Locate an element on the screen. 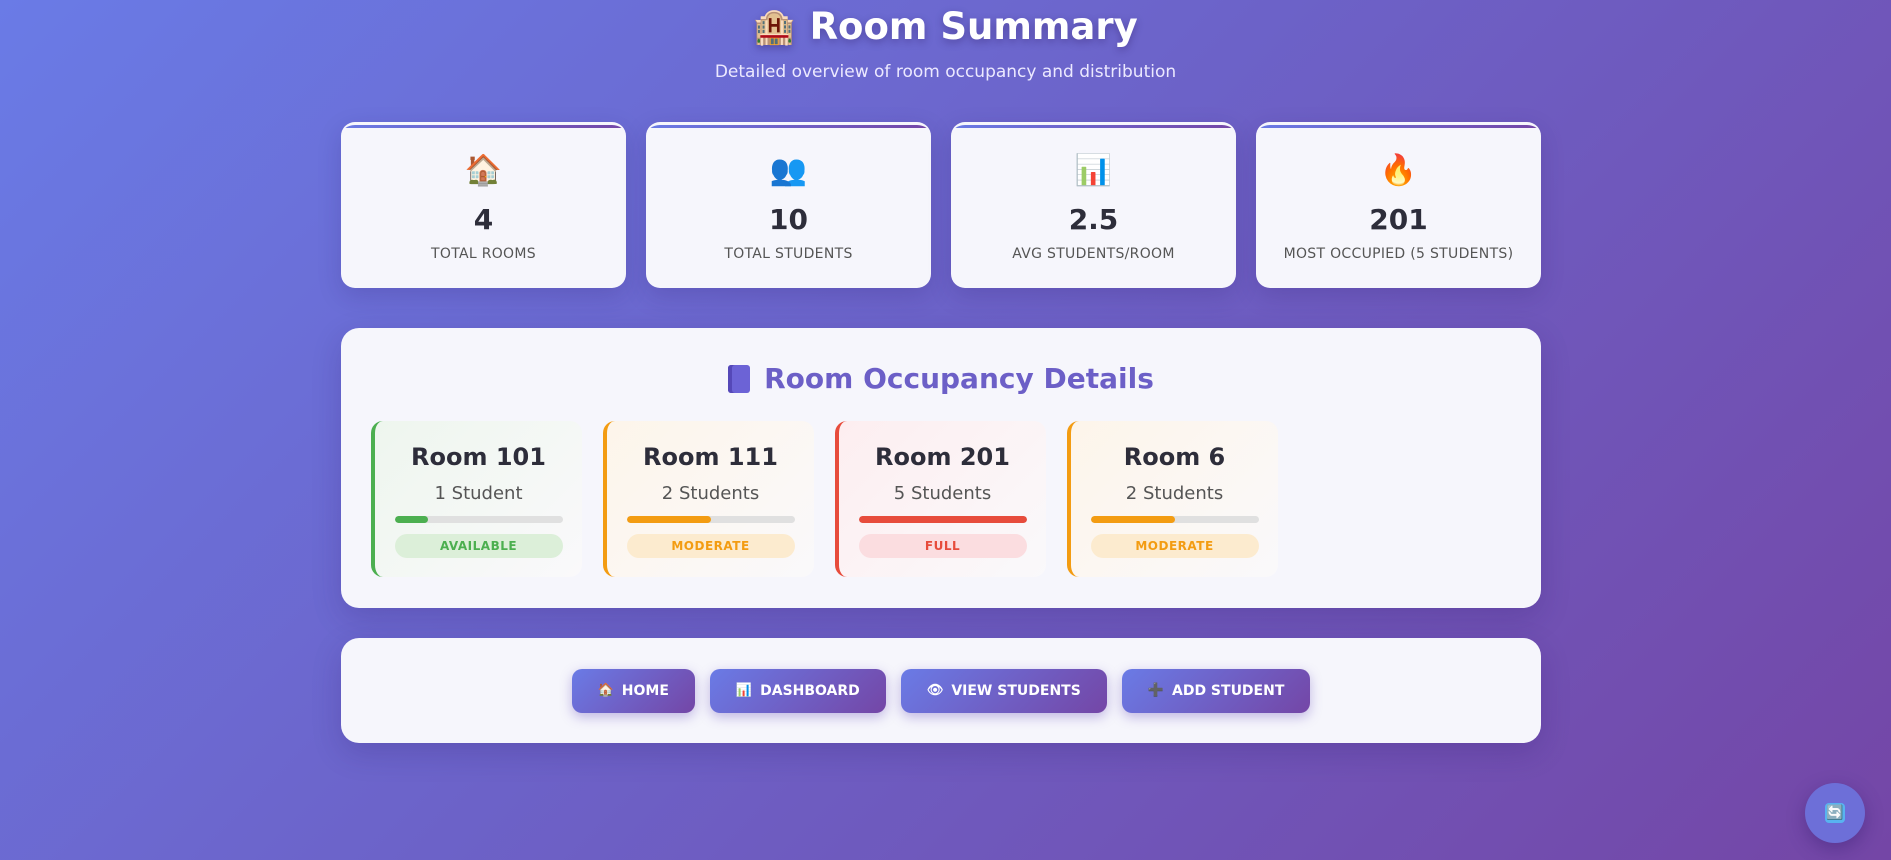 The height and width of the screenshot is (860, 1891). room-card: Room 6 2 Students MODERATE is located at coordinates (1172, 499).